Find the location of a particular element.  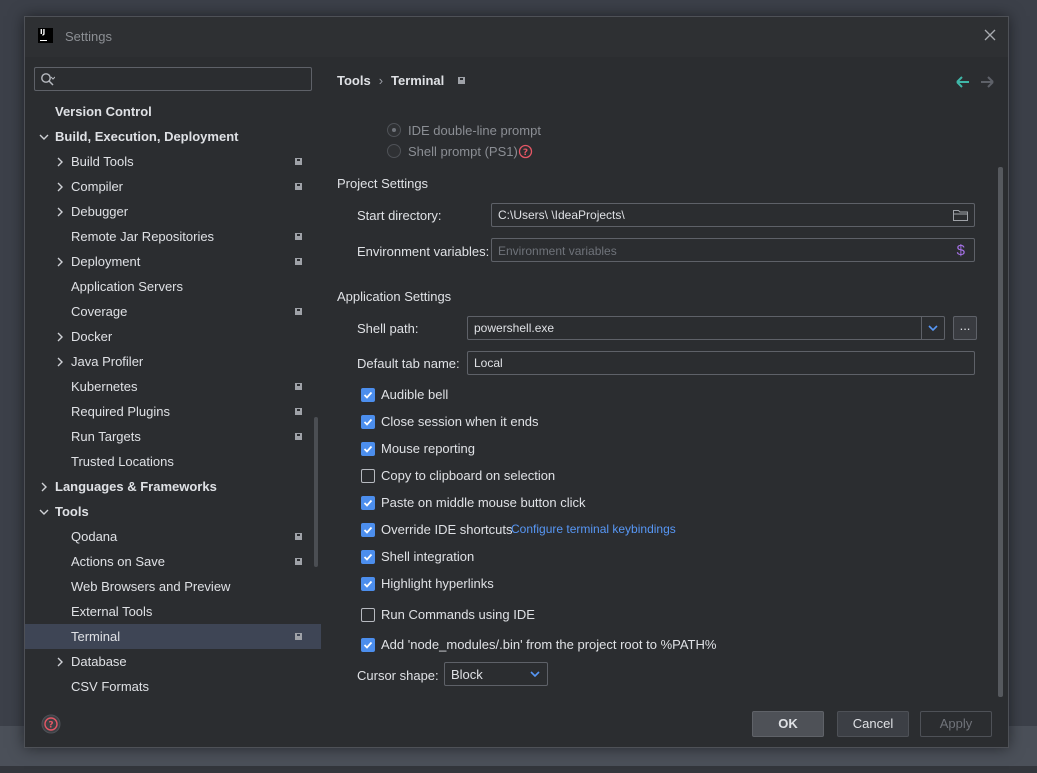

sidebar-item-label: Qodana is located at coordinates (94, 536).